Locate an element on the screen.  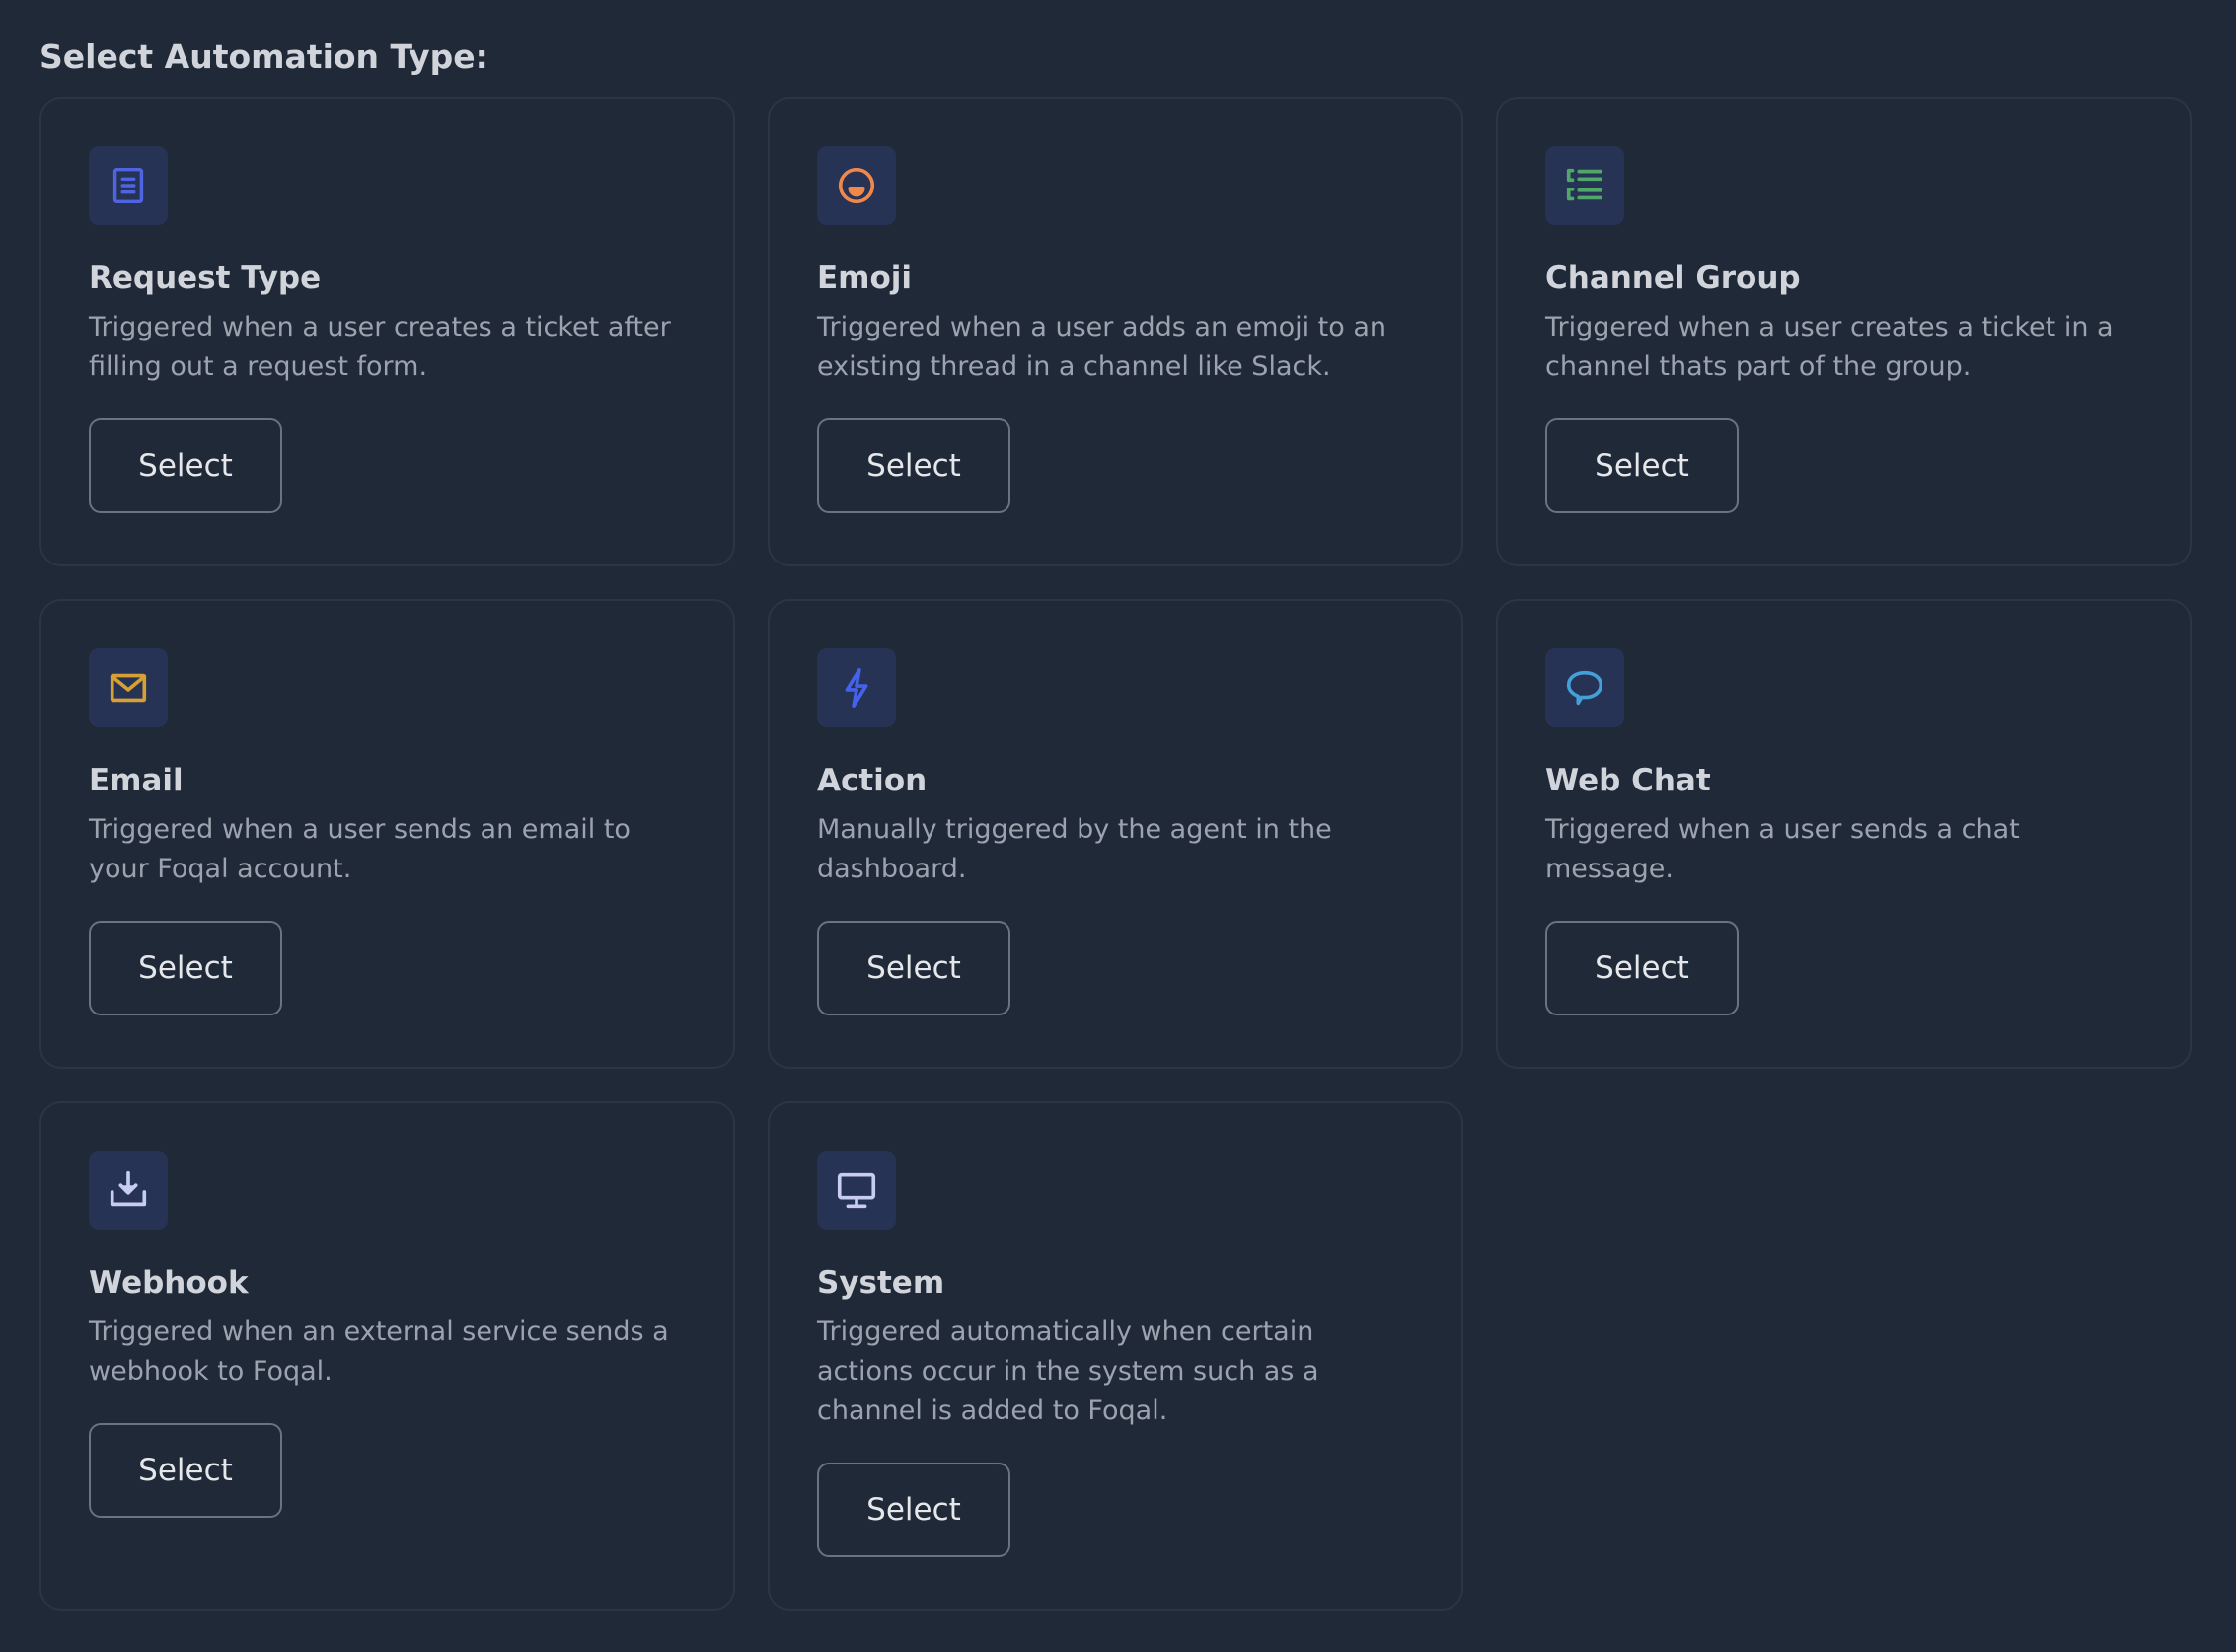
select-action-button: Select is located at coordinates (913, 968).